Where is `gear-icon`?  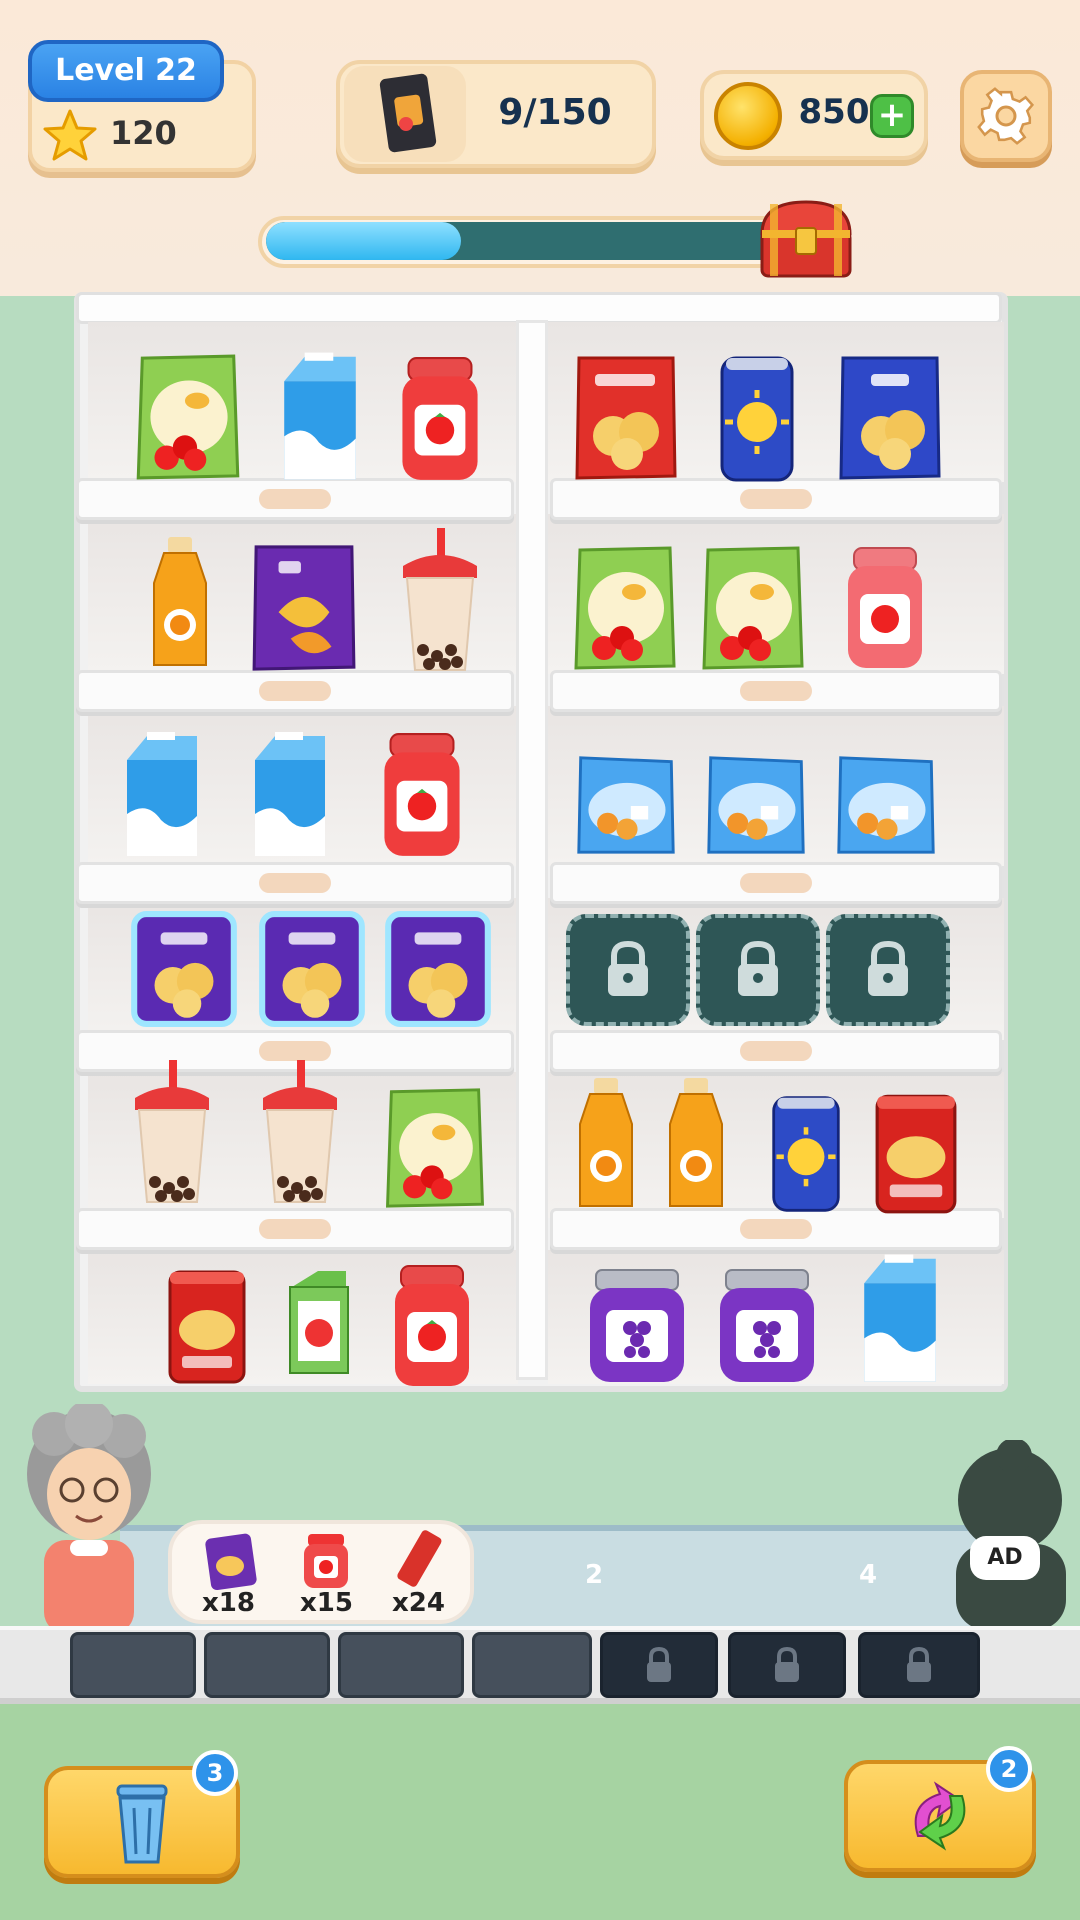
gear-icon is located at coordinates (1006, 116).